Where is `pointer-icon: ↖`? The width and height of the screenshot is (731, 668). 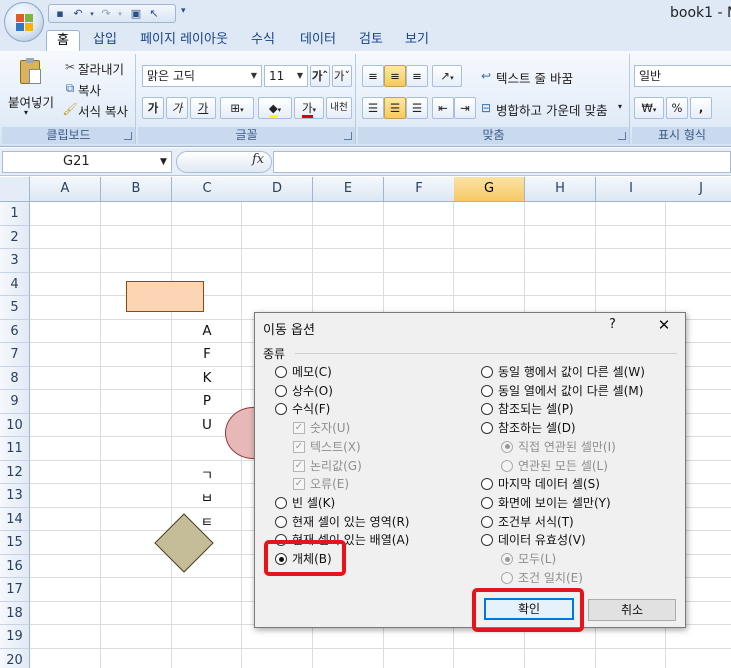 pointer-icon: ↖ is located at coordinates (154, 14).